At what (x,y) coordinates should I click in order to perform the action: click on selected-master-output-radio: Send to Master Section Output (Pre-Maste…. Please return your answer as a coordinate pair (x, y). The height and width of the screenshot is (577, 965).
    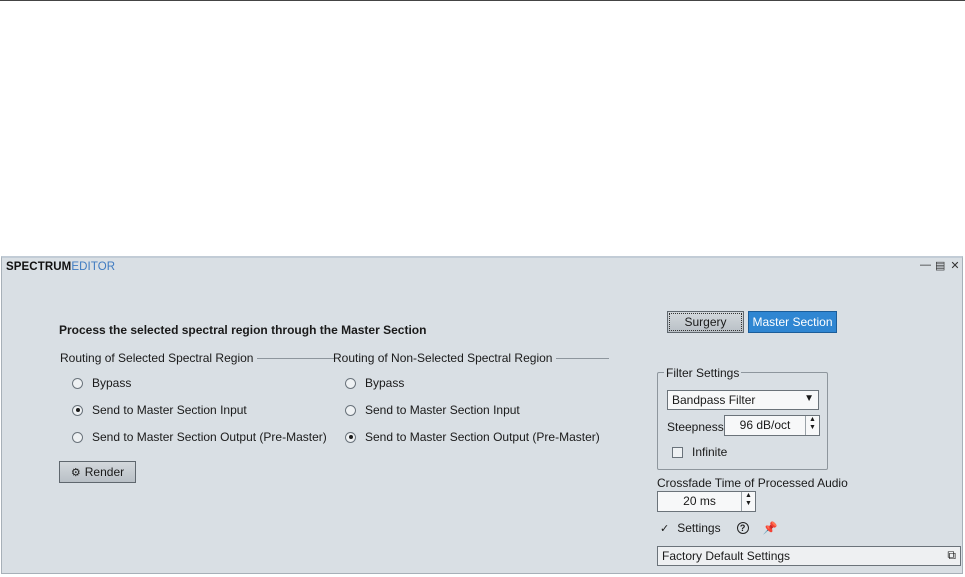
    Looking at the image, I should click on (199, 437).